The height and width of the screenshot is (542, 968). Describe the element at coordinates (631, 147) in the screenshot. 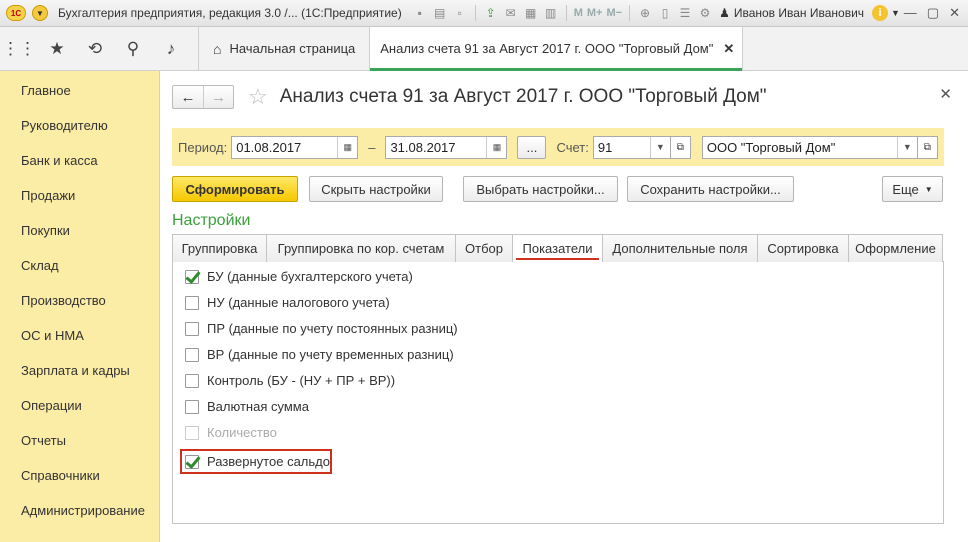

I see `account-field: 91 ▼` at that location.